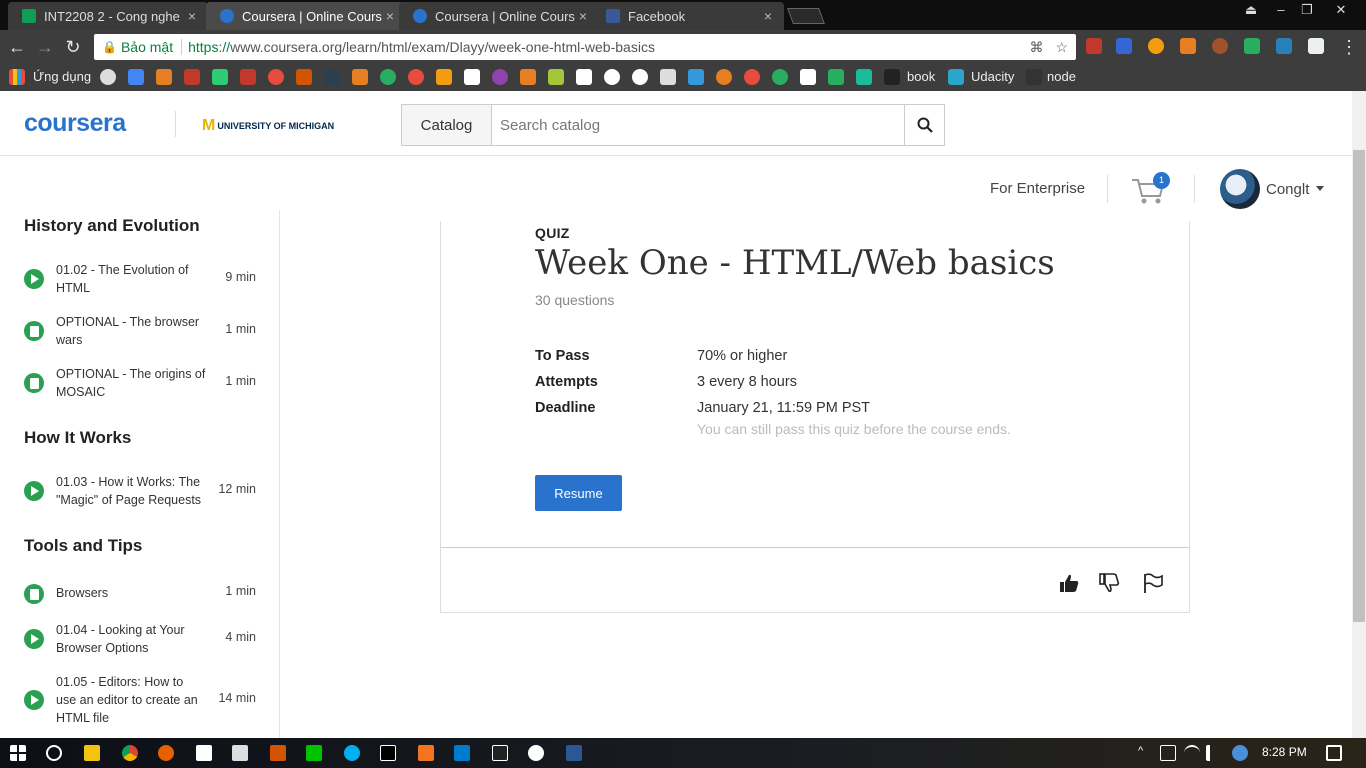 The image size is (1366, 768). Describe the element at coordinates (17, 47) in the screenshot. I see `arrow-left-icon: ←` at that location.